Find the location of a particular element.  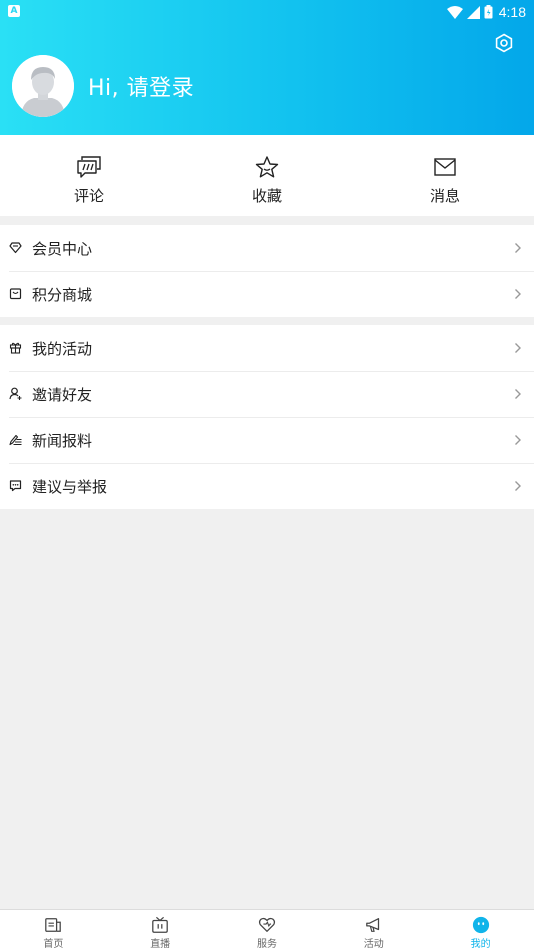

megaphone-icon is located at coordinates (372, 925).